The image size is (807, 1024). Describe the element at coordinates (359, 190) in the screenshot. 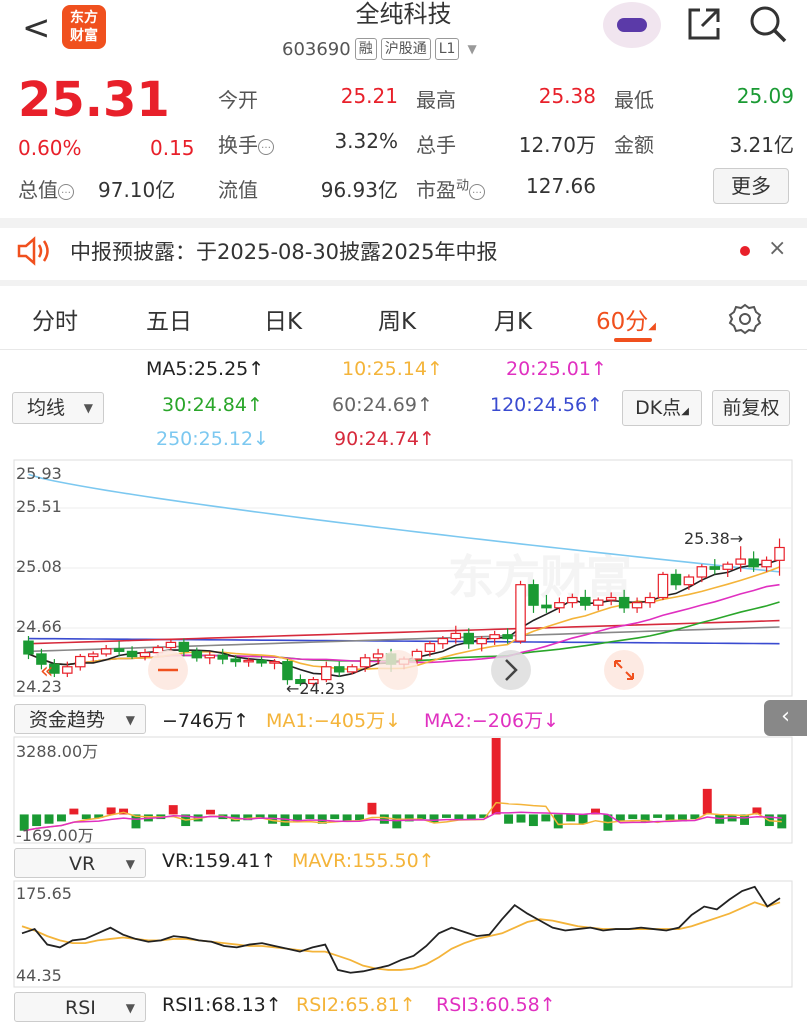

I see `float-cap-value: 96.93亿` at that location.